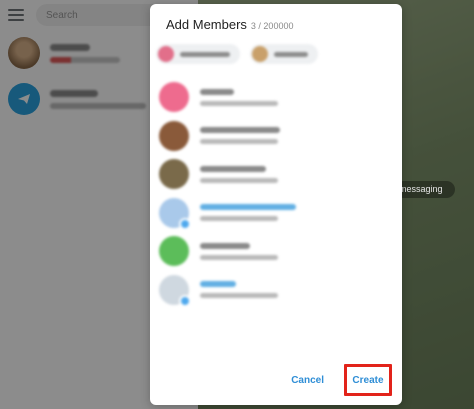 This screenshot has width=474, height=409. Describe the element at coordinates (206, 24) in the screenshot. I see `dialog-title: Add Members` at that location.